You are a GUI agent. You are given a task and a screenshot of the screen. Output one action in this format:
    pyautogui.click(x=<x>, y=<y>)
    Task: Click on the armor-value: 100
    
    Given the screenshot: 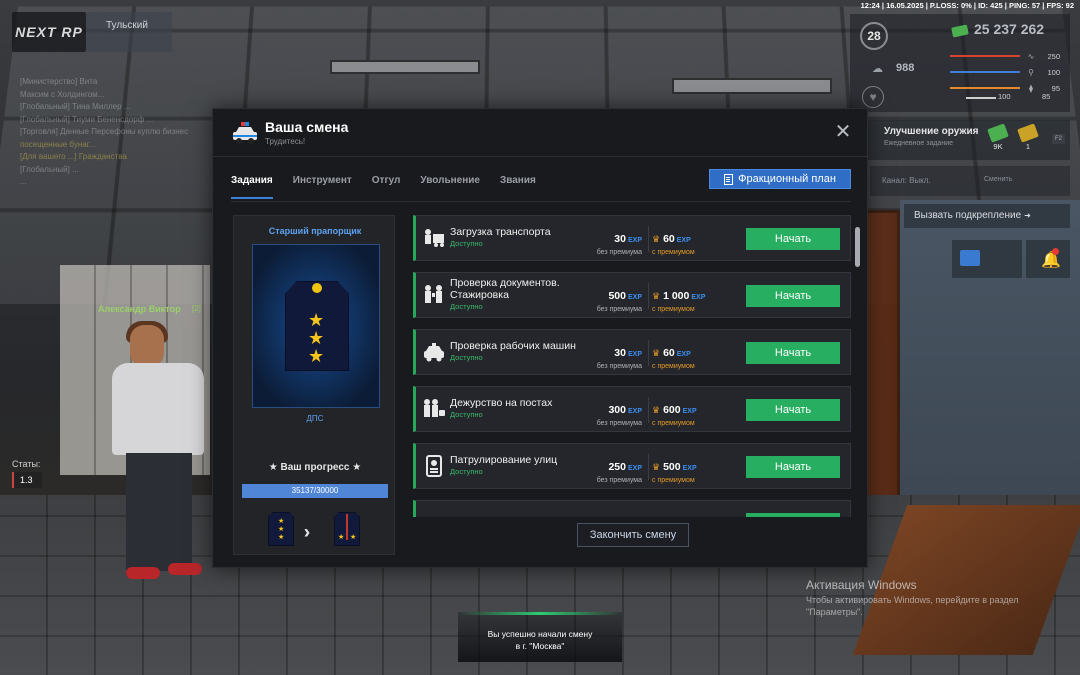 What is the action you would take?
    pyautogui.click(x=1004, y=96)
    